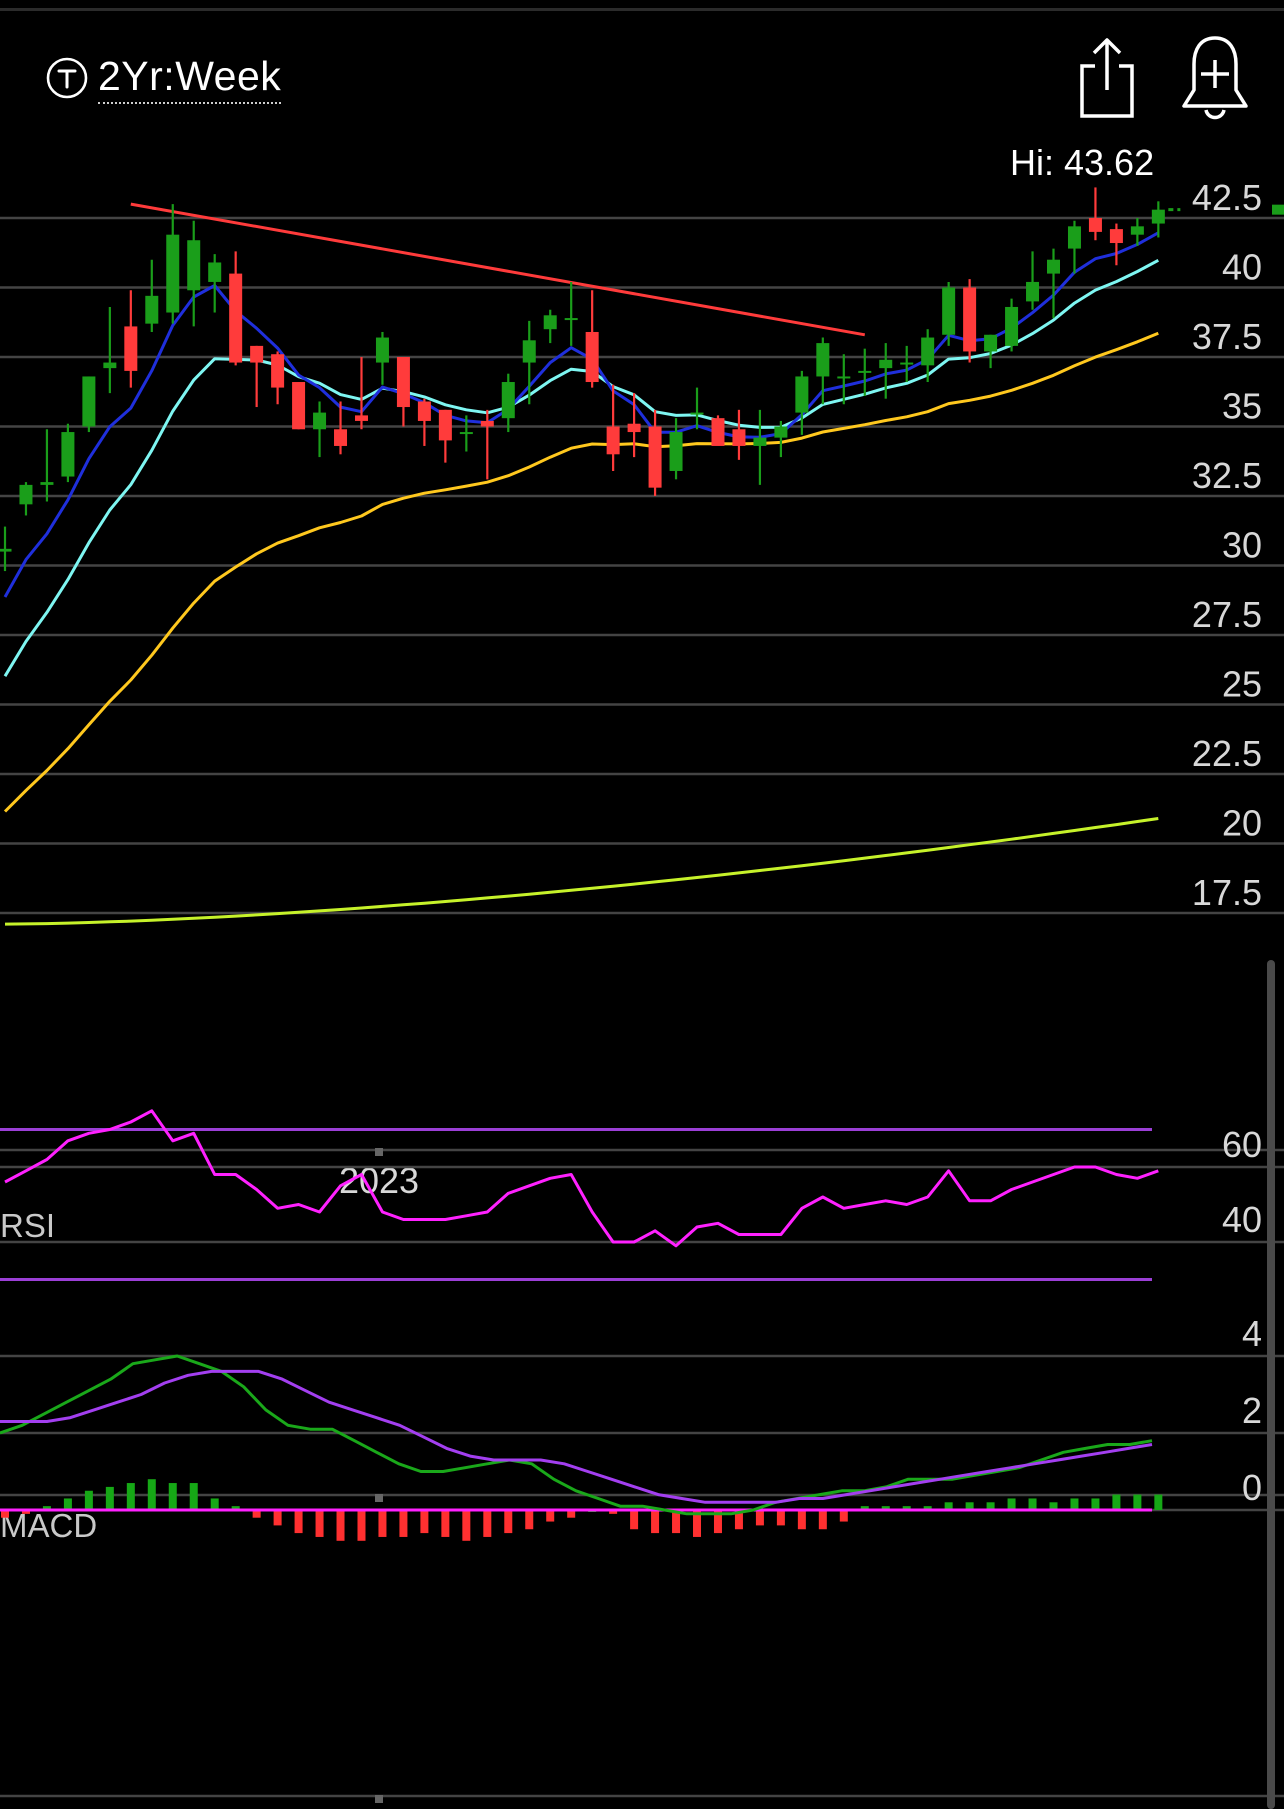 This screenshot has height=1809, width=1284. What do you see at coordinates (1105, 78) in the screenshot?
I see `share-icon` at bounding box center [1105, 78].